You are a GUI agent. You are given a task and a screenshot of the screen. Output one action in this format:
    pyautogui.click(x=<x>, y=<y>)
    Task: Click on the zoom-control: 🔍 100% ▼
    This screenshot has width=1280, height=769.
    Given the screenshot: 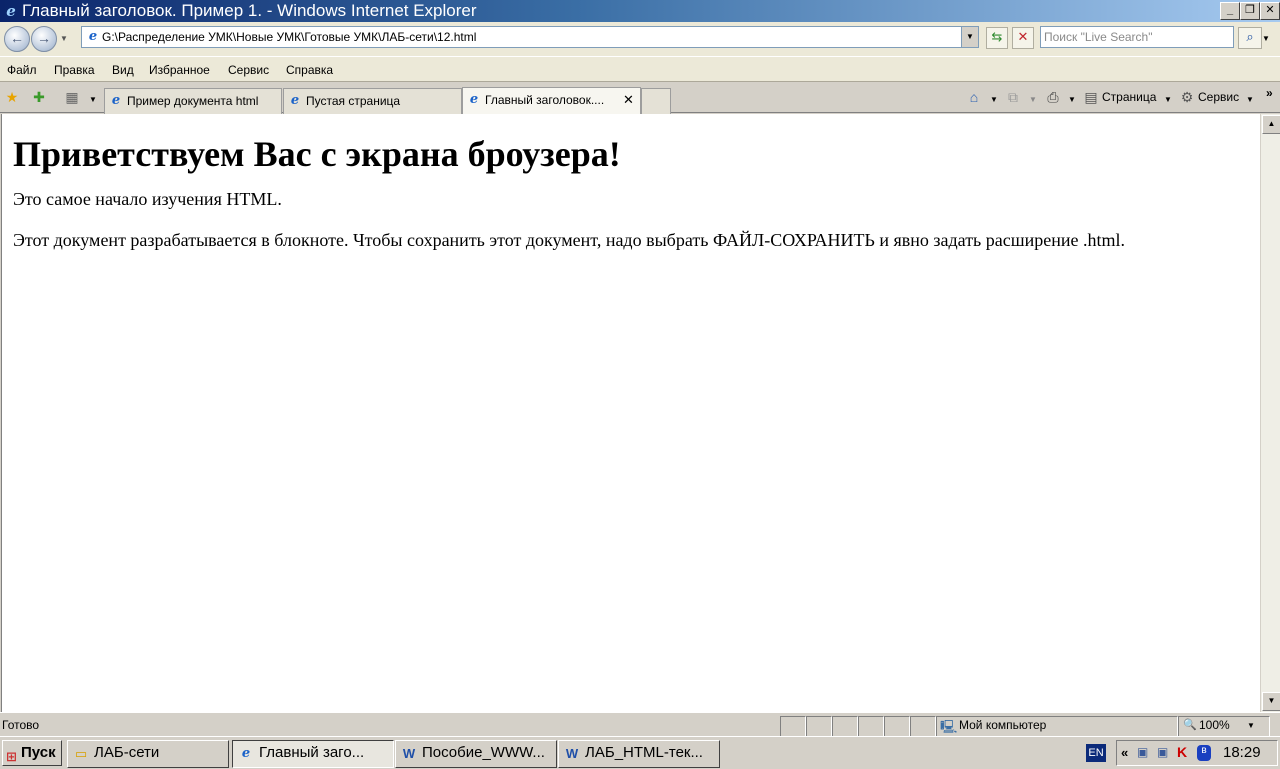 What is the action you would take?
    pyautogui.click(x=1224, y=726)
    